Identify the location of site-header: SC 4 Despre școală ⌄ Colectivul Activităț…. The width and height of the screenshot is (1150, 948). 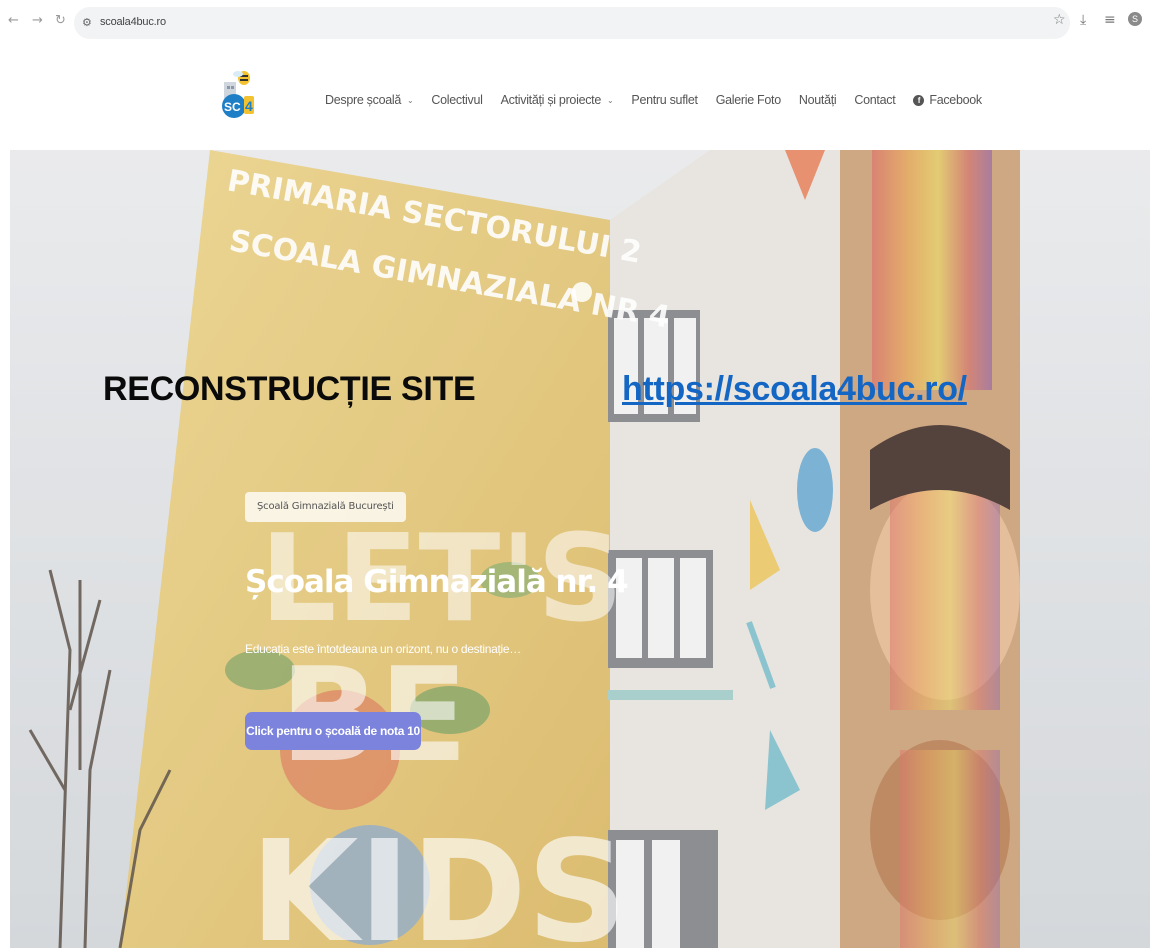
(575, 98).